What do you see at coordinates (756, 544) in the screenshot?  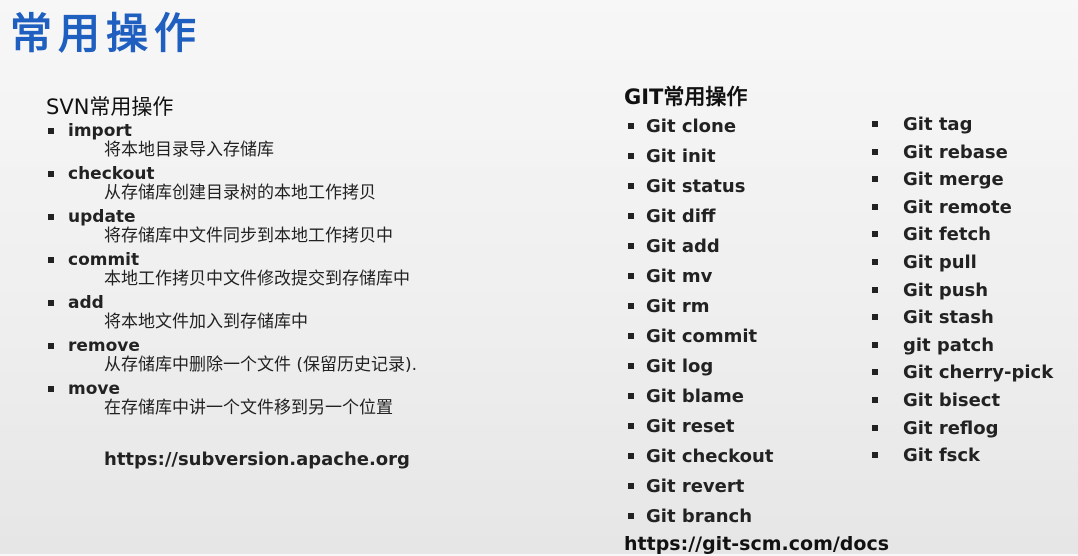 I see `git-docs-link: https://git-scm.com/docs` at bounding box center [756, 544].